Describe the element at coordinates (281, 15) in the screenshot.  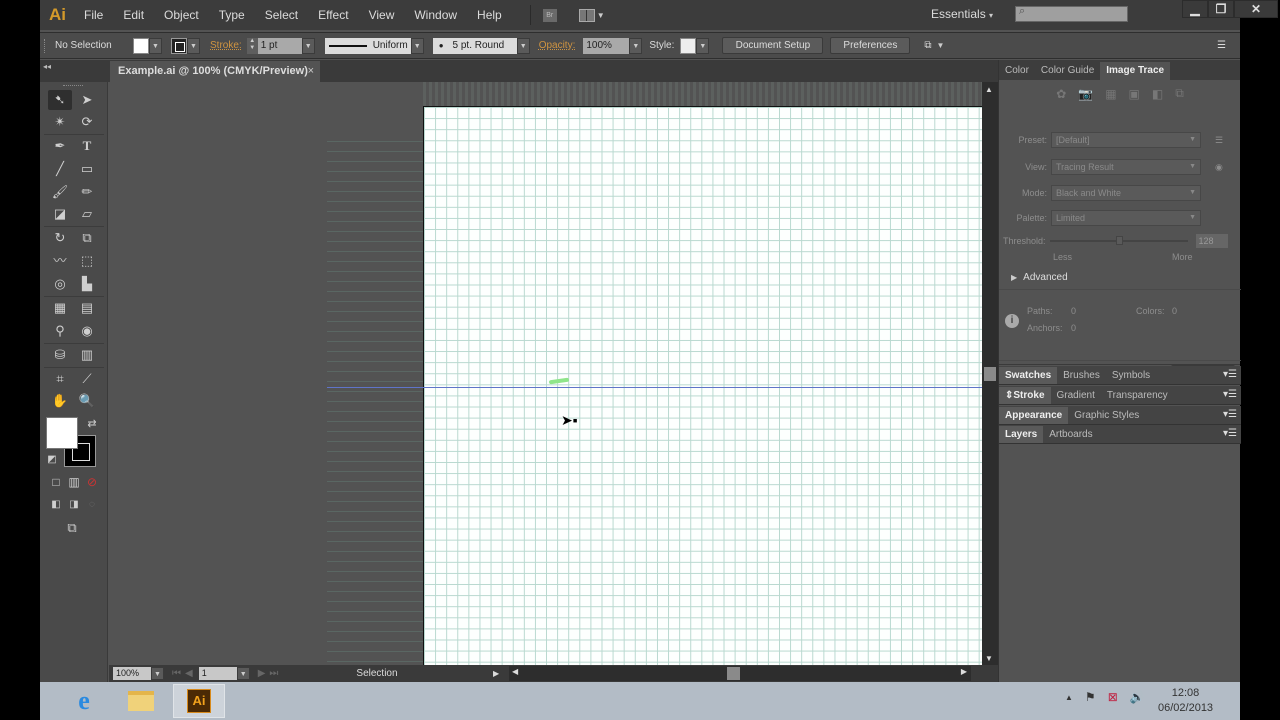
I see `menu-select: Select` at that location.